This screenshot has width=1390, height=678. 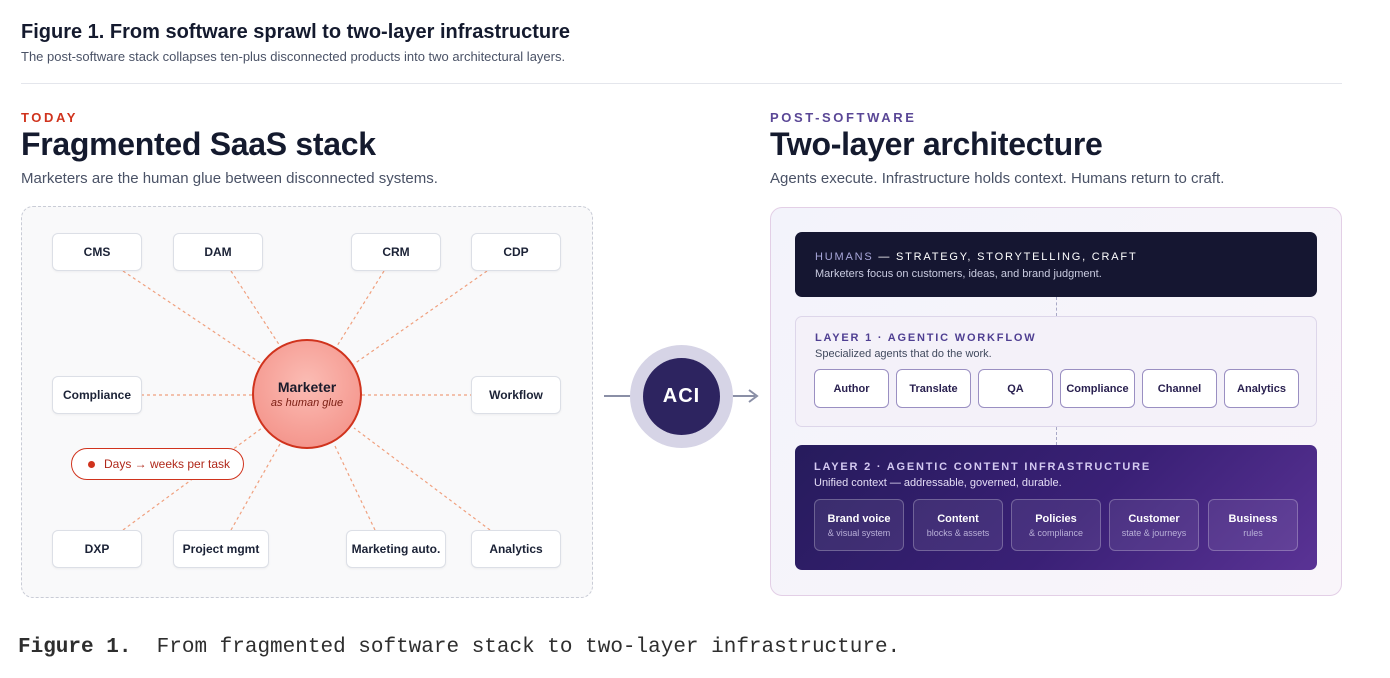 I want to click on infra-policies: Policies & compliance, so click(x=1056, y=525).